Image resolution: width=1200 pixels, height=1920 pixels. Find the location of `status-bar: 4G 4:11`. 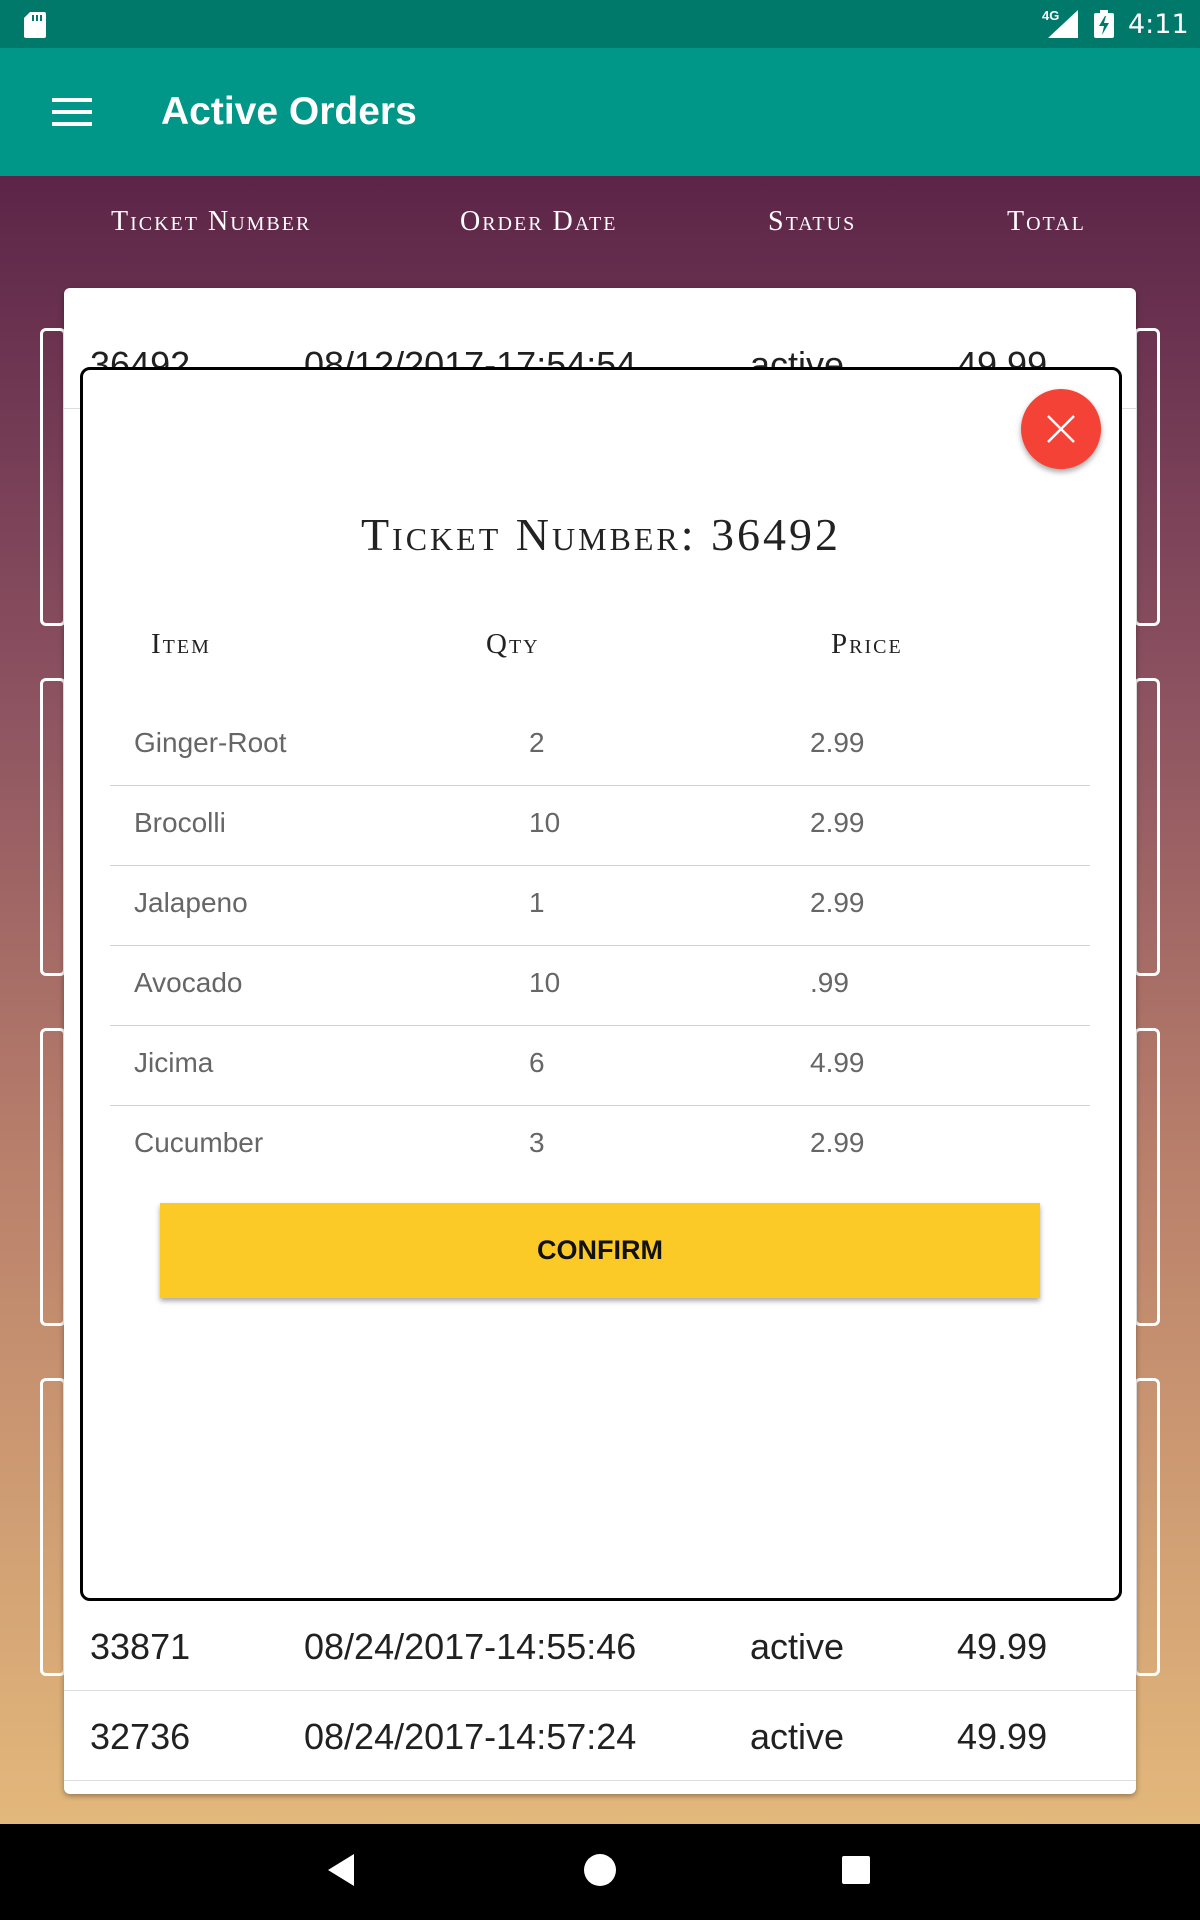

status-bar: 4G 4:11 is located at coordinates (600, 24).